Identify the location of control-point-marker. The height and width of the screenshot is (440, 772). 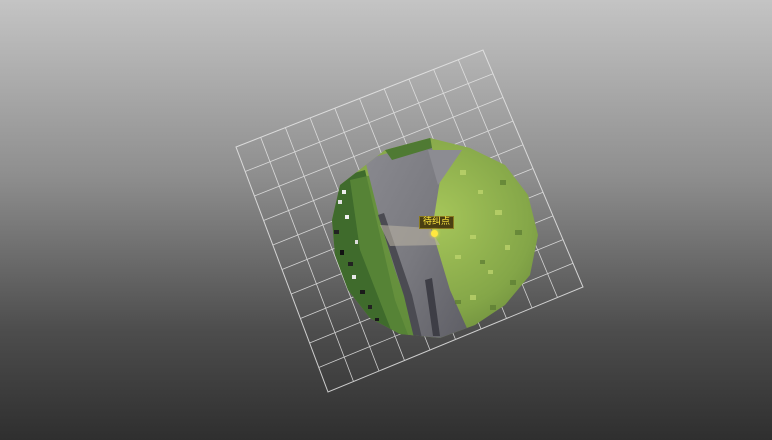
(434, 233).